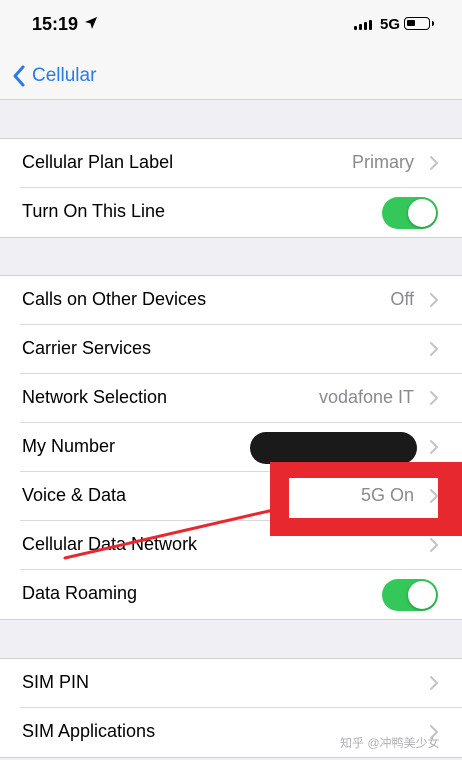  What do you see at coordinates (110, 544) in the screenshot?
I see `row-label: Cellular Data Network` at bounding box center [110, 544].